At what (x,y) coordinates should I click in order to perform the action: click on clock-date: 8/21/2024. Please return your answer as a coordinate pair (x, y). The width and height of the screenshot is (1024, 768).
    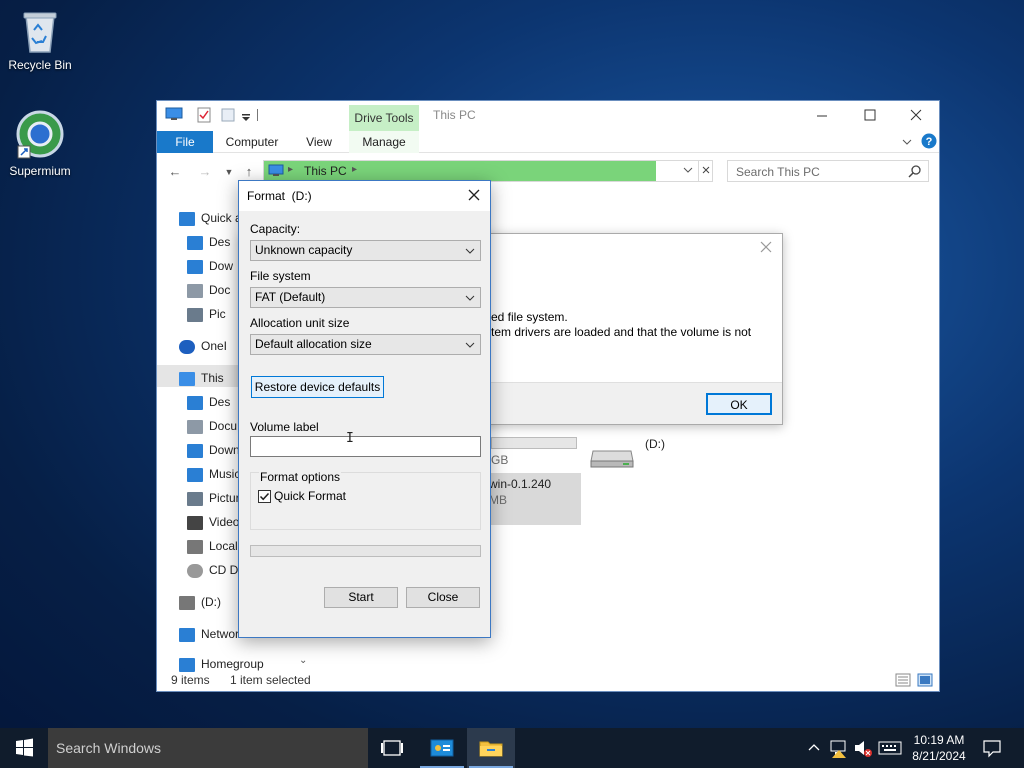
    Looking at the image, I should click on (939, 756).